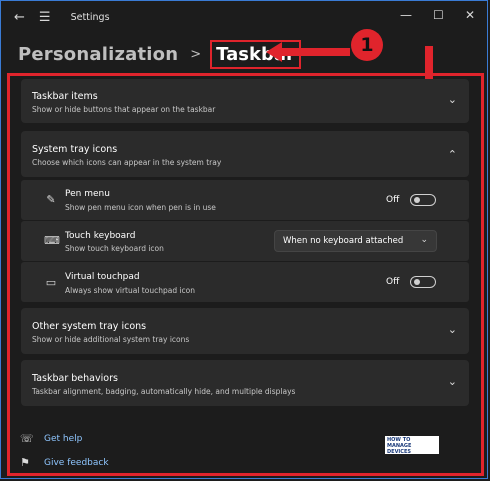  What do you see at coordinates (140, 207) in the screenshot?
I see `pen-menu-subtitle: Show pen menu icon when pen is in use` at bounding box center [140, 207].